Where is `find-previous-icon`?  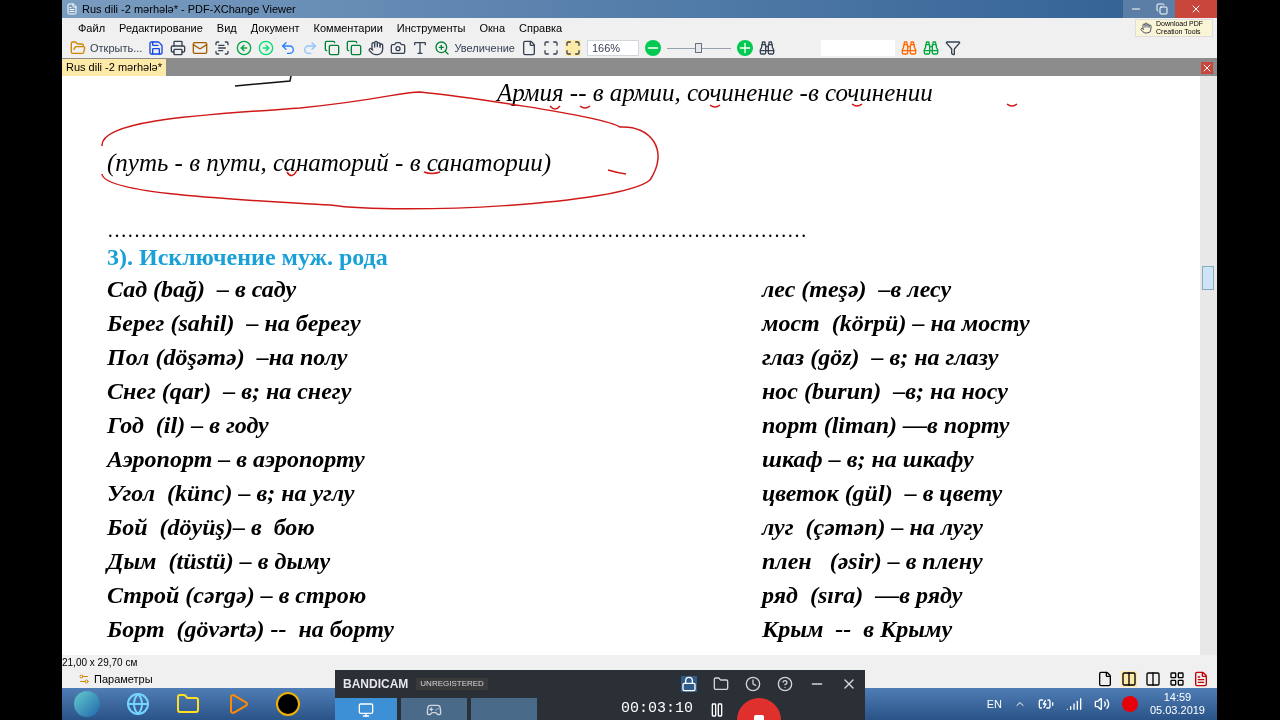
find-previous-icon is located at coordinates (908, 48).